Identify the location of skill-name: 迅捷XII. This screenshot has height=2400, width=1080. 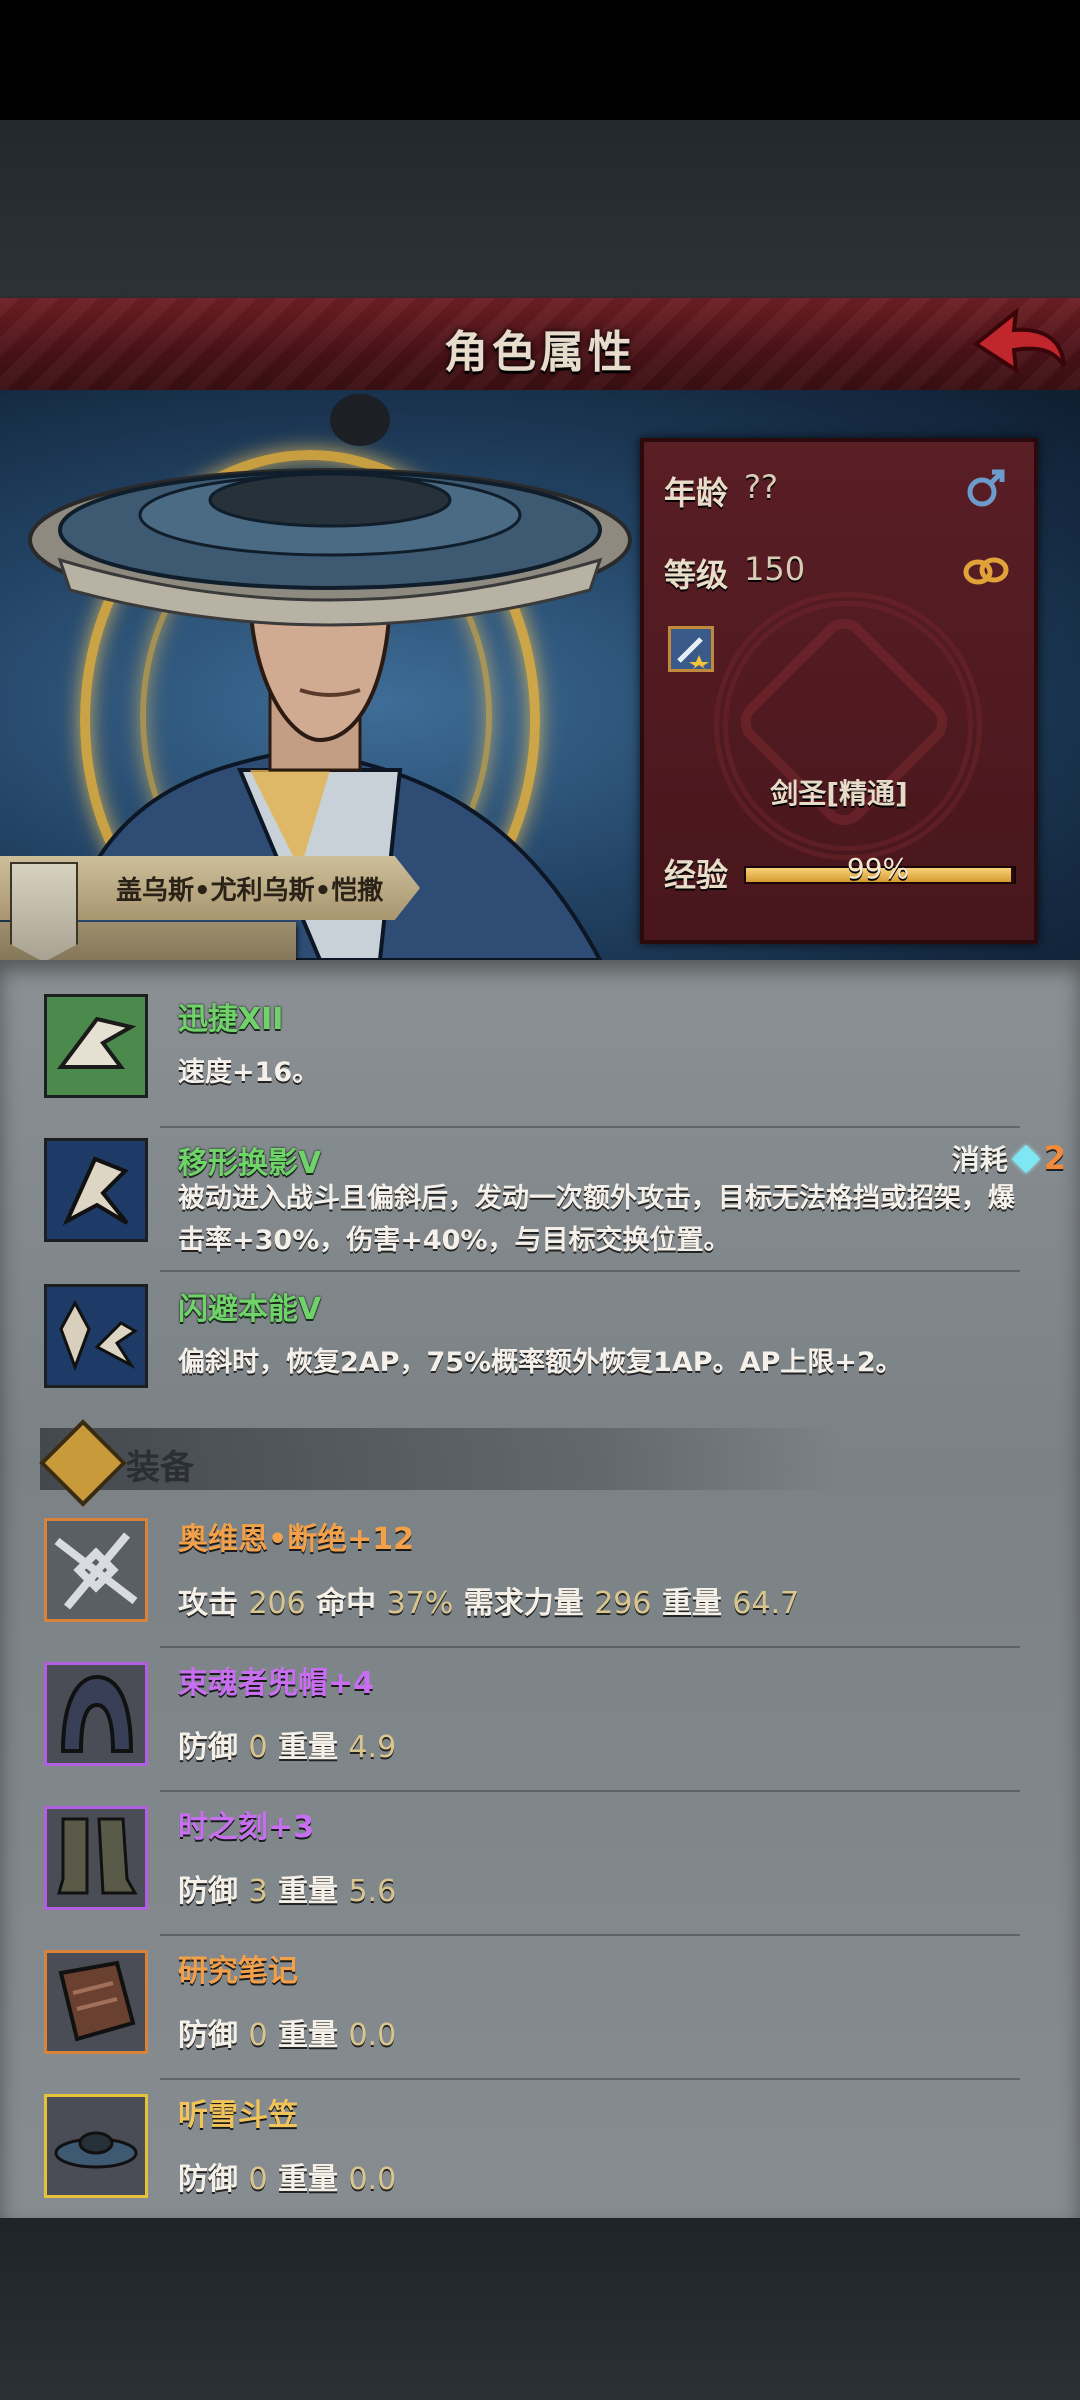
(231, 1019).